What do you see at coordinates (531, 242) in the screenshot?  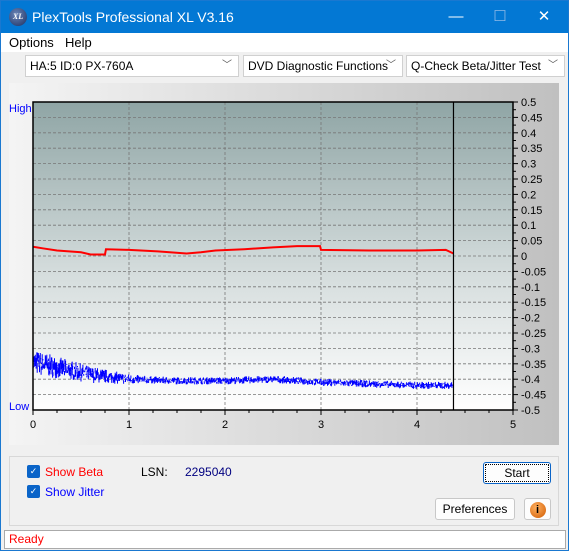 I see `y-tick-label: 0.05` at bounding box center [531, 242].